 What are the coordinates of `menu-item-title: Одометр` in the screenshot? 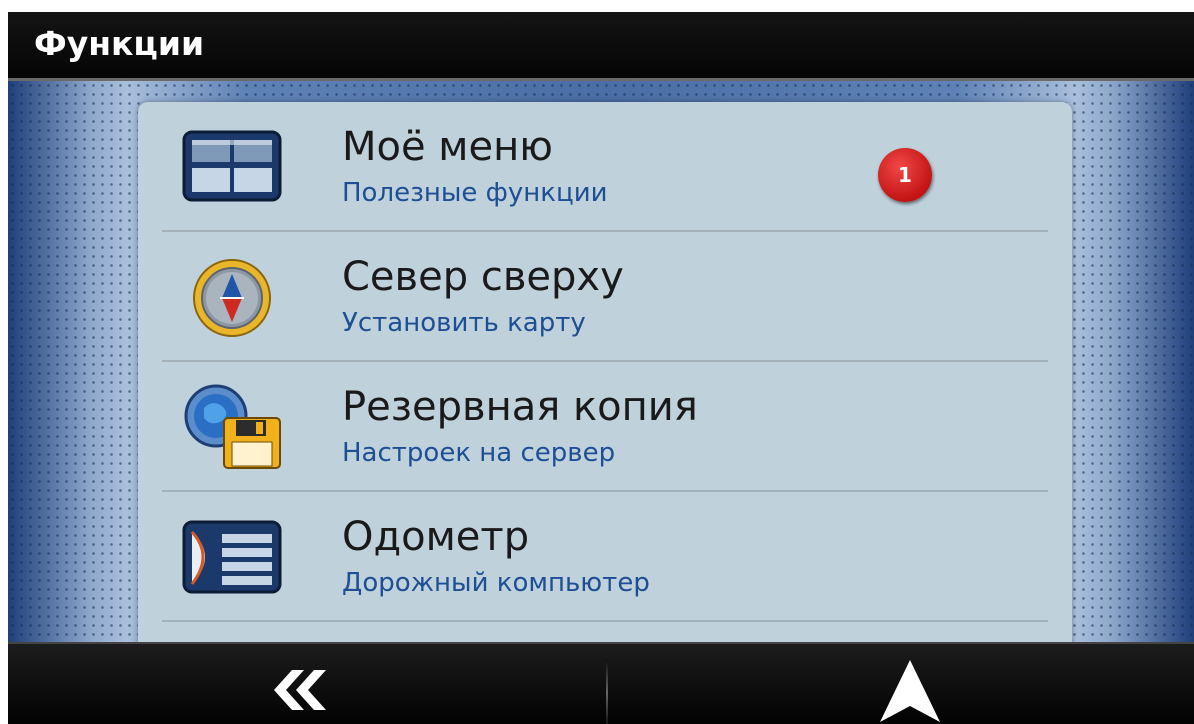 It's located at (436, 537).